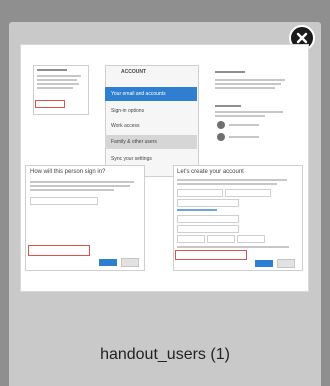  I want to click on settings-header: ACCOUNT, so click(133, 72).